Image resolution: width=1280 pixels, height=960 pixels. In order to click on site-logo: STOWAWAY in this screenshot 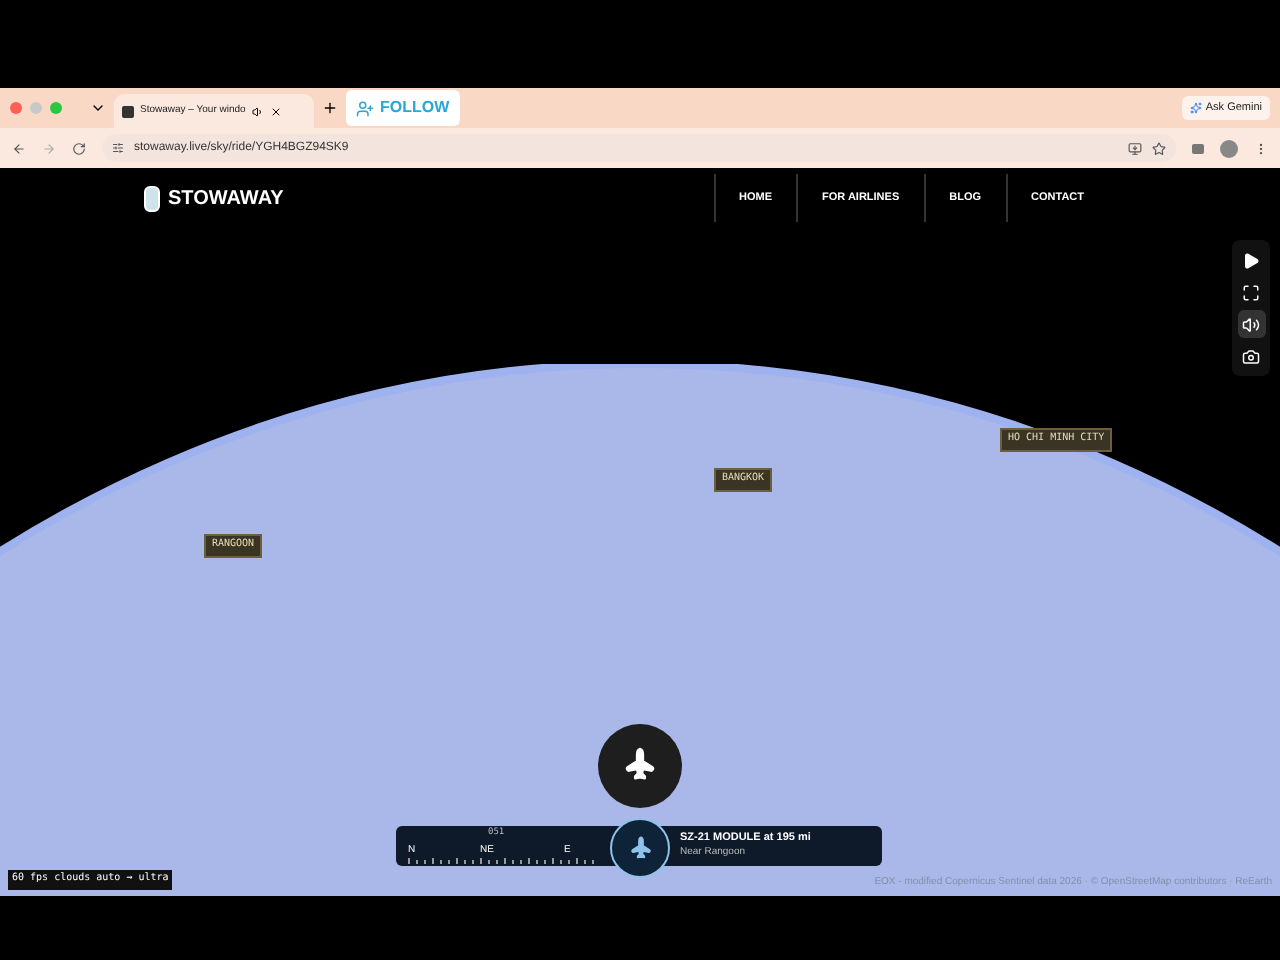, I will do `click(226, 198)`.